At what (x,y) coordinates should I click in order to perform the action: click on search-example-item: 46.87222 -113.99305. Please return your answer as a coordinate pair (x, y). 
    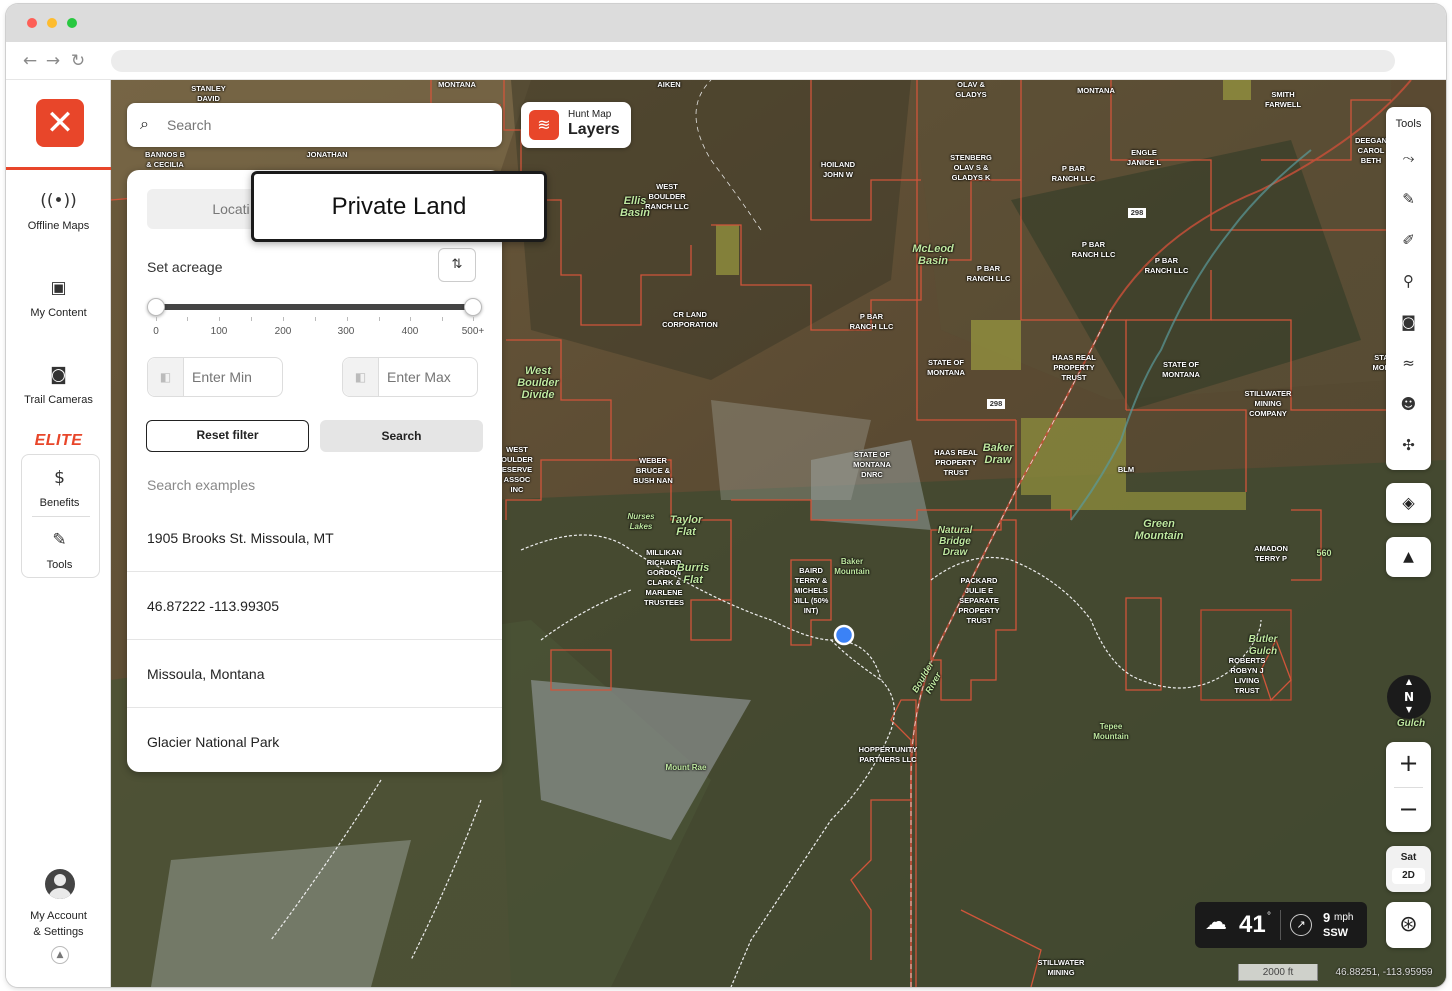
    Looking at the image, I should click on (314, 606).